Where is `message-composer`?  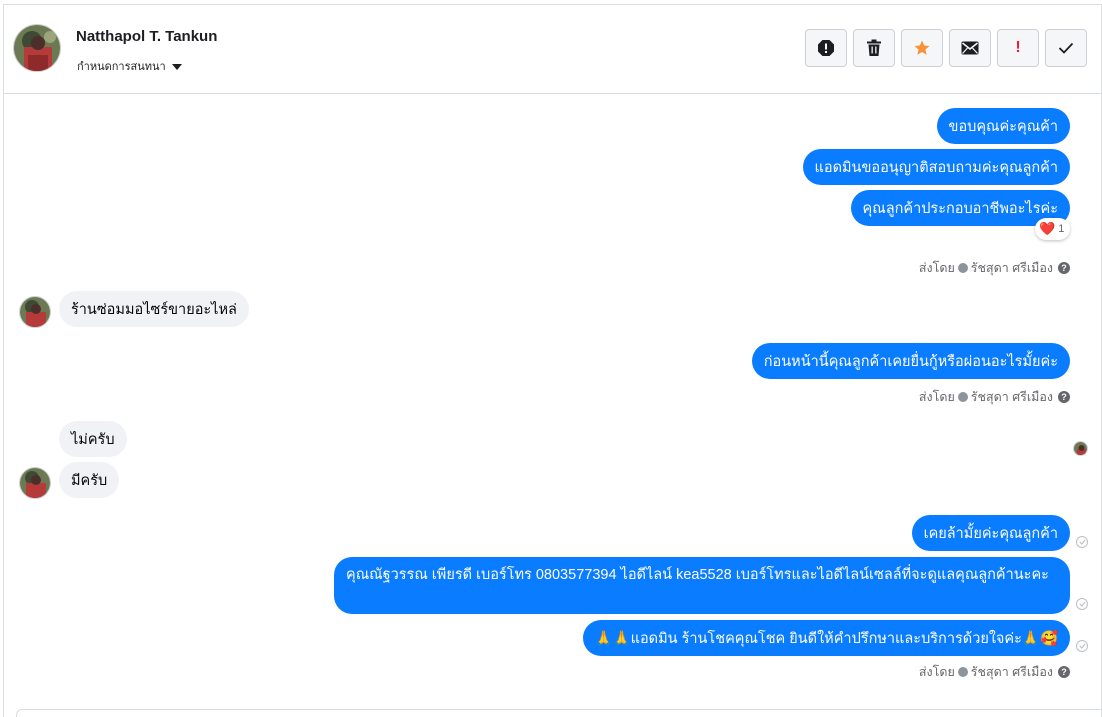 message-composer is located at coordinates (559, 713).